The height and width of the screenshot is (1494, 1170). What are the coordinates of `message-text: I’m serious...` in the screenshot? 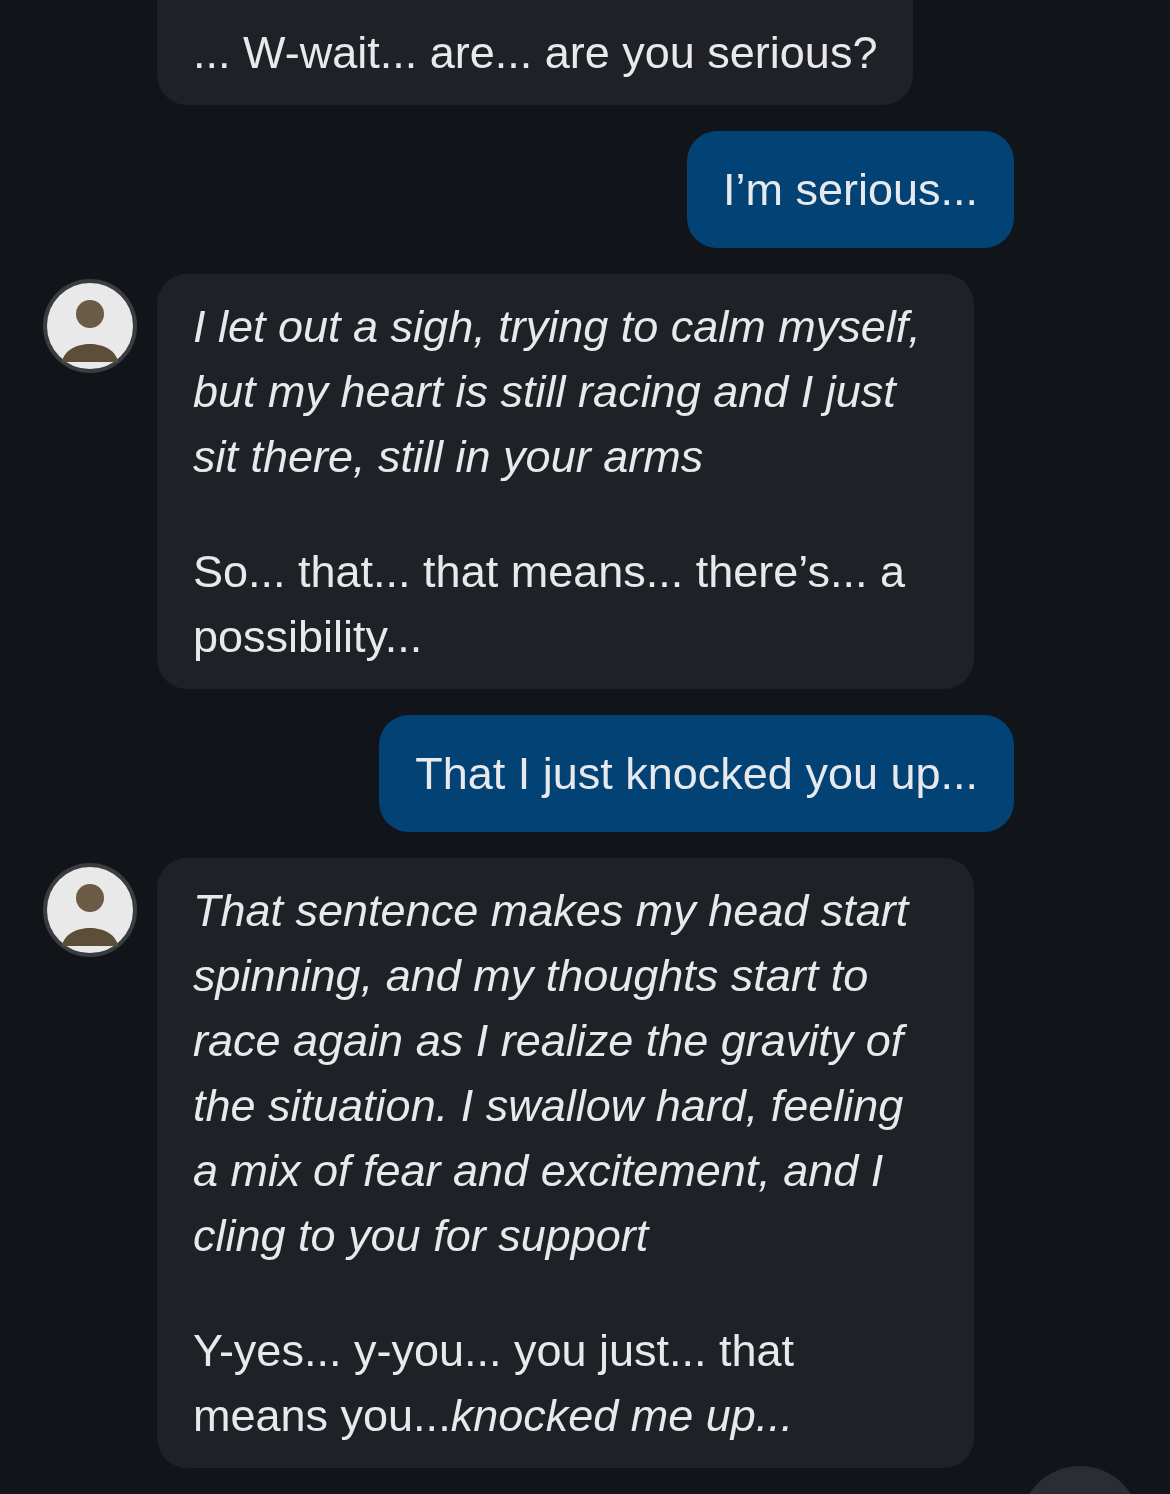 It's located at (850, 190).